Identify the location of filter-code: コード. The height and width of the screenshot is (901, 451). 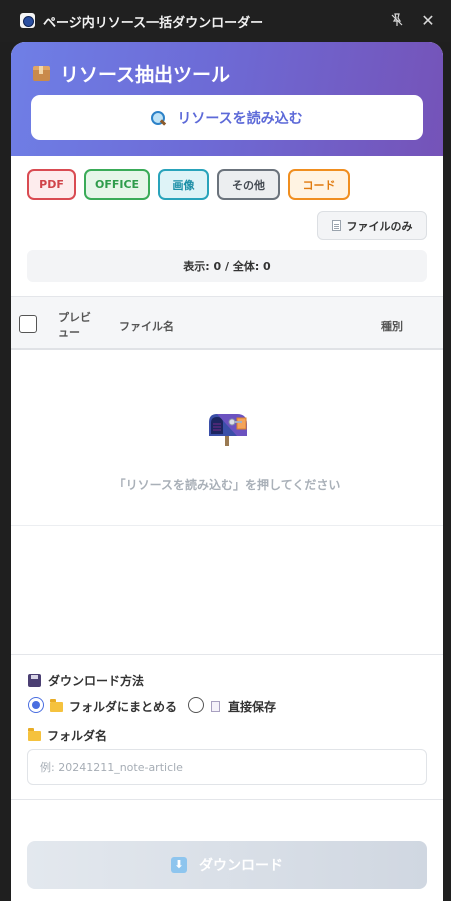
(319, 184).